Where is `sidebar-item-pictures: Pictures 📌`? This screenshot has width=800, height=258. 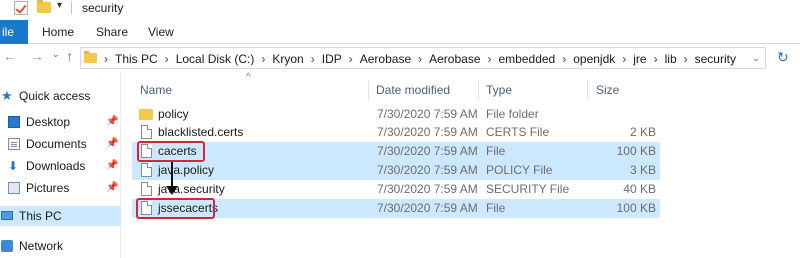 sidebar-item-pictures: Pictures 📌 is located at coordinates (60, 188).